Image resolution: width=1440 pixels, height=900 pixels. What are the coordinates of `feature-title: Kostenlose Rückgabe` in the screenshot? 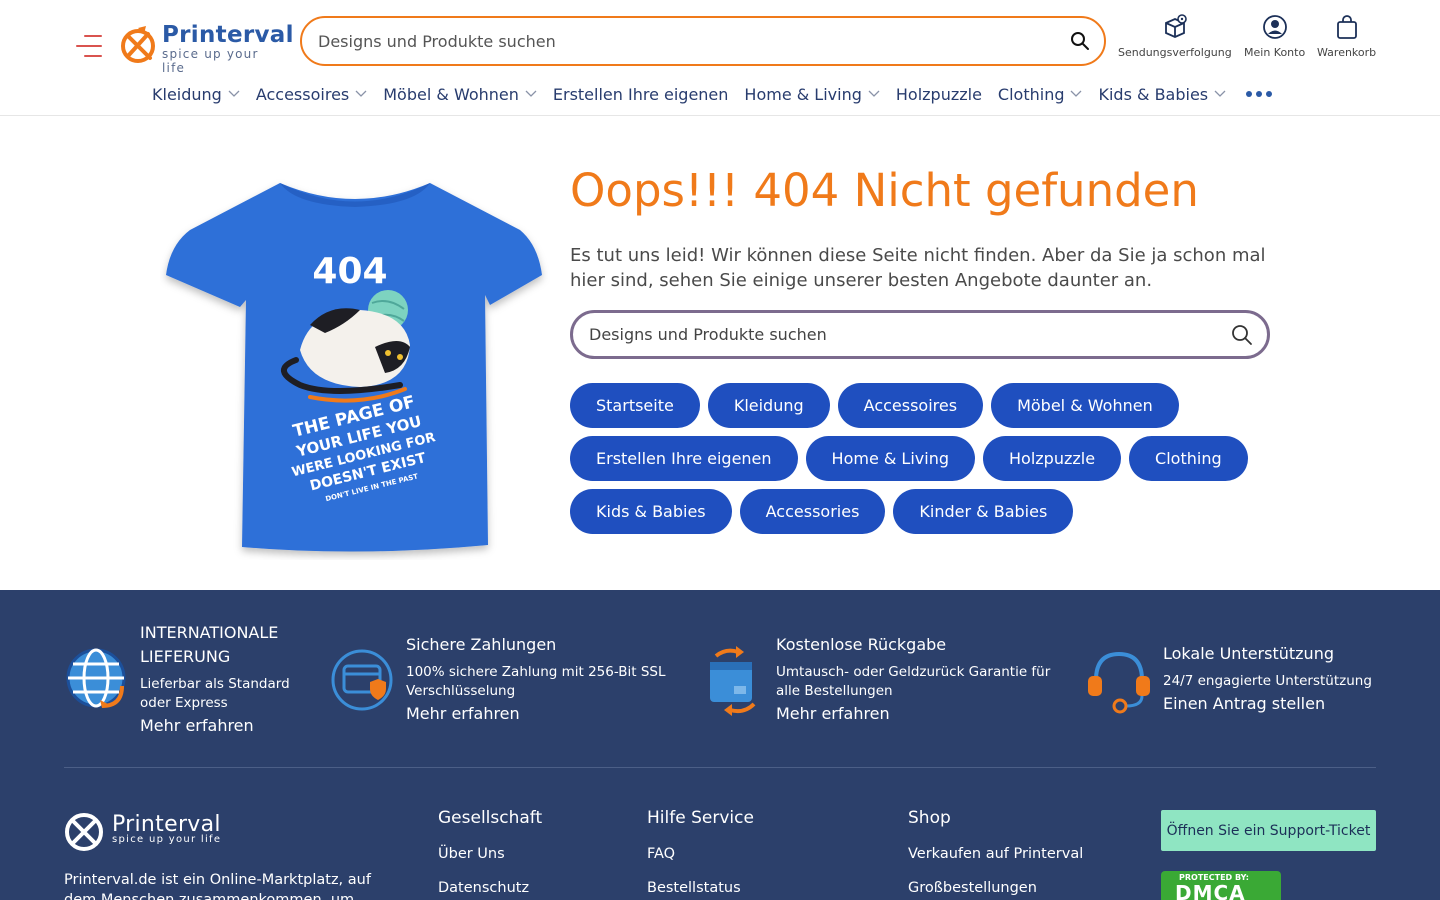 It's located at (861, 644).